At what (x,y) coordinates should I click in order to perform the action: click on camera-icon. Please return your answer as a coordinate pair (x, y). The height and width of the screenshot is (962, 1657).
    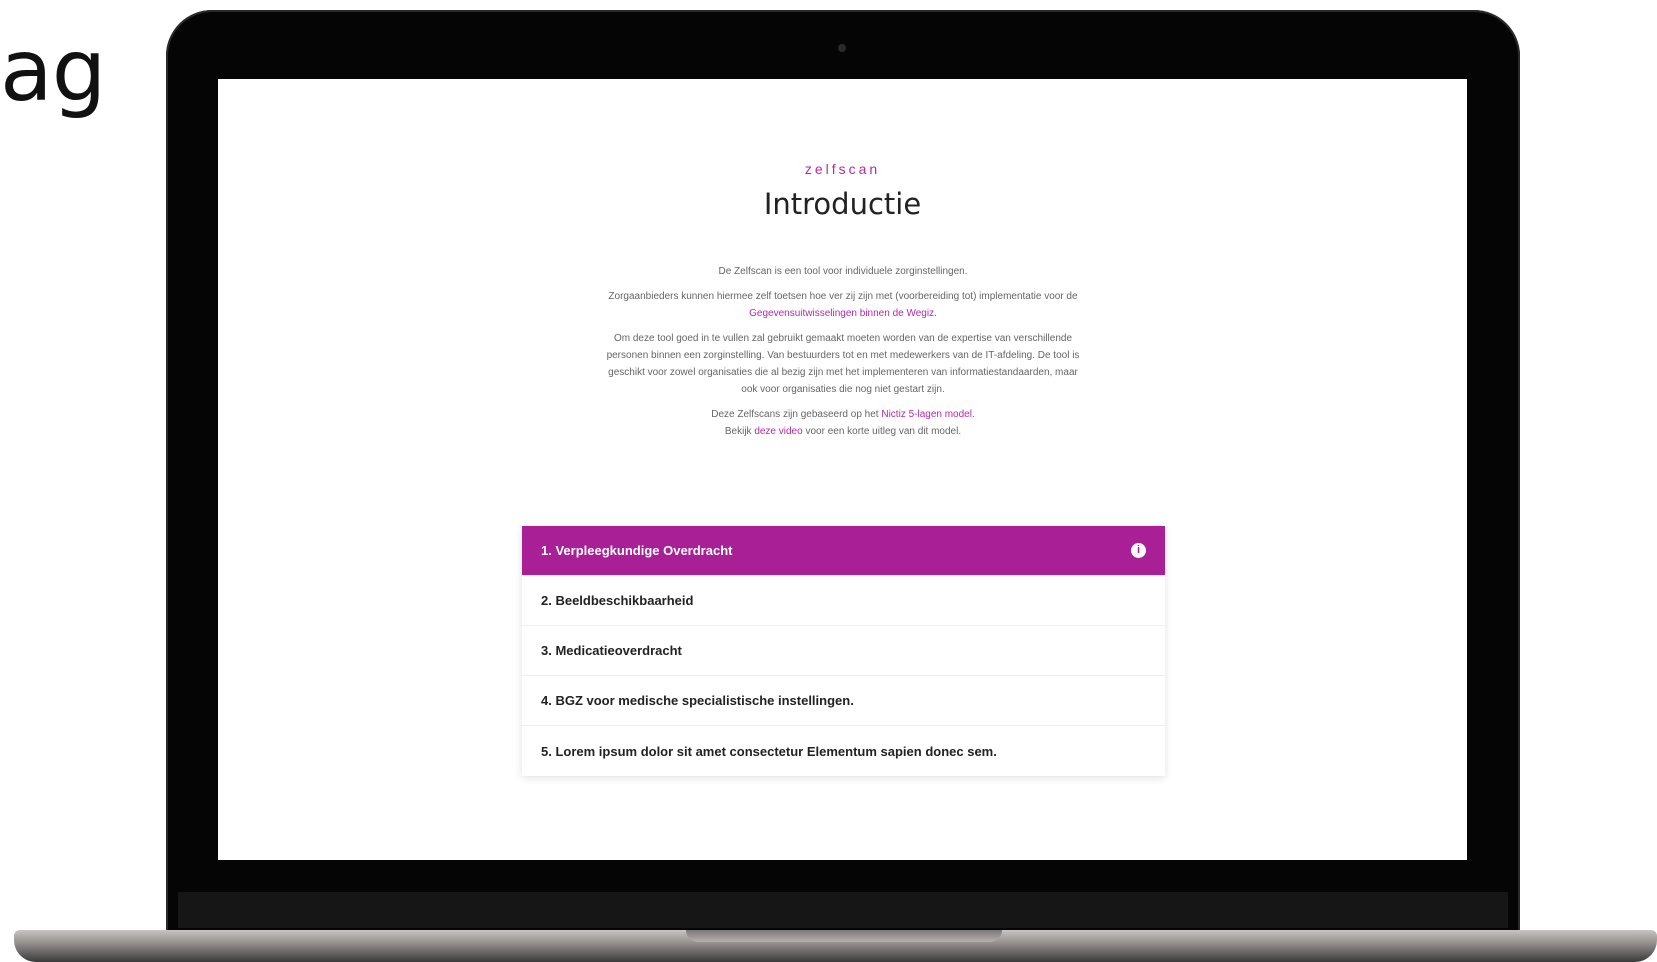
    Looking at the image, I should click on (842, 48).